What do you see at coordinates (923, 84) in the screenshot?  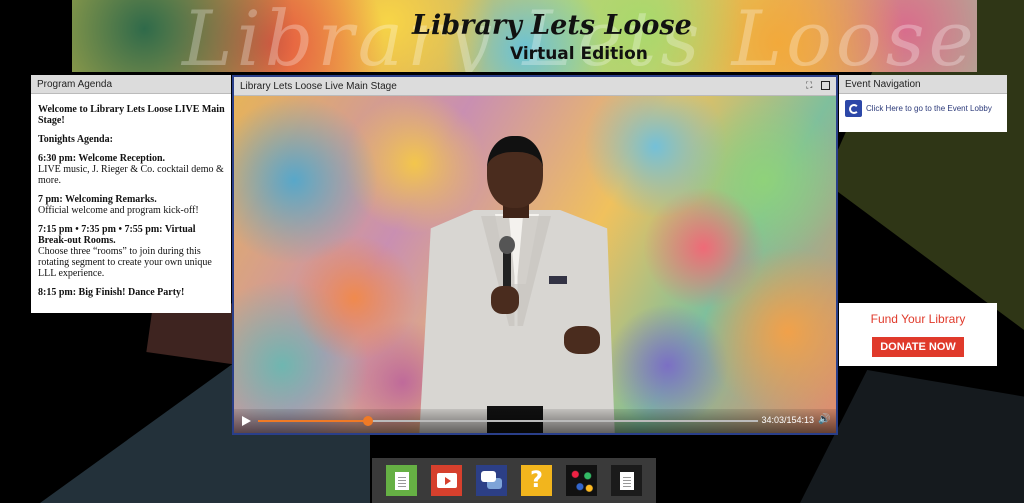 I see `nav-header: Event Navigation` at bounding box center [923, 84].